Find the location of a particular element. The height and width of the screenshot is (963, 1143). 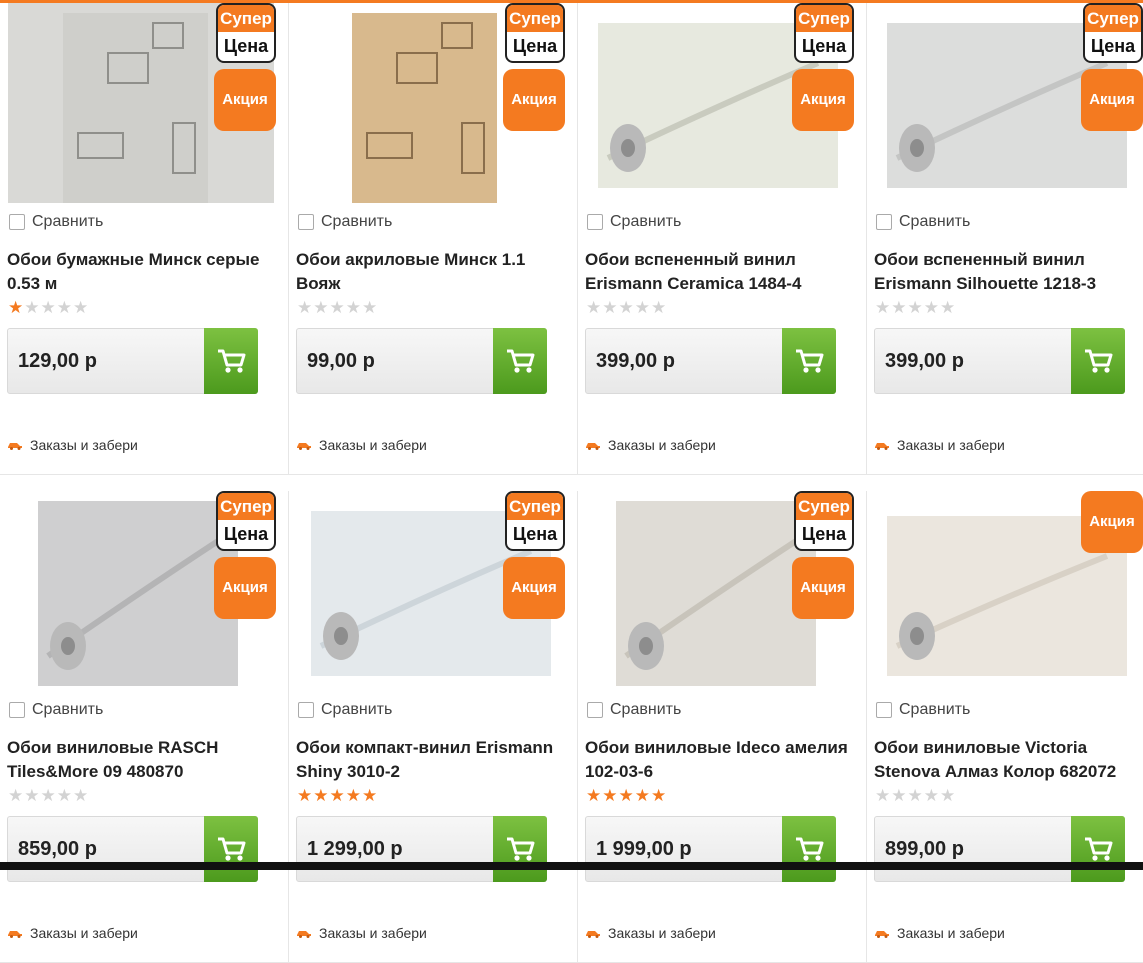

product-title: Обои акриловые Минск 1.1 Вояж is located at coordinates (432, 272).